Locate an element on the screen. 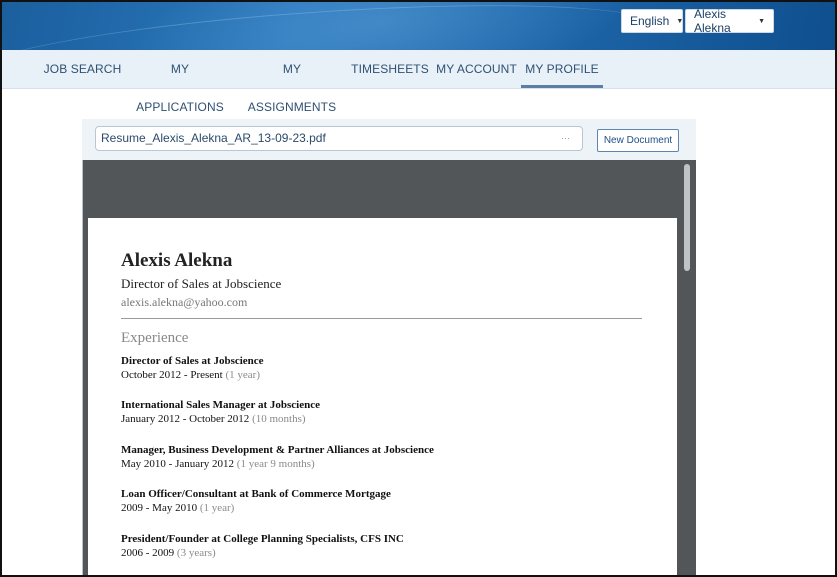 This screenshot has height=577, width=837. job-dates: 2006 - 2009 (3 years) is located at coordinates (262, 553).